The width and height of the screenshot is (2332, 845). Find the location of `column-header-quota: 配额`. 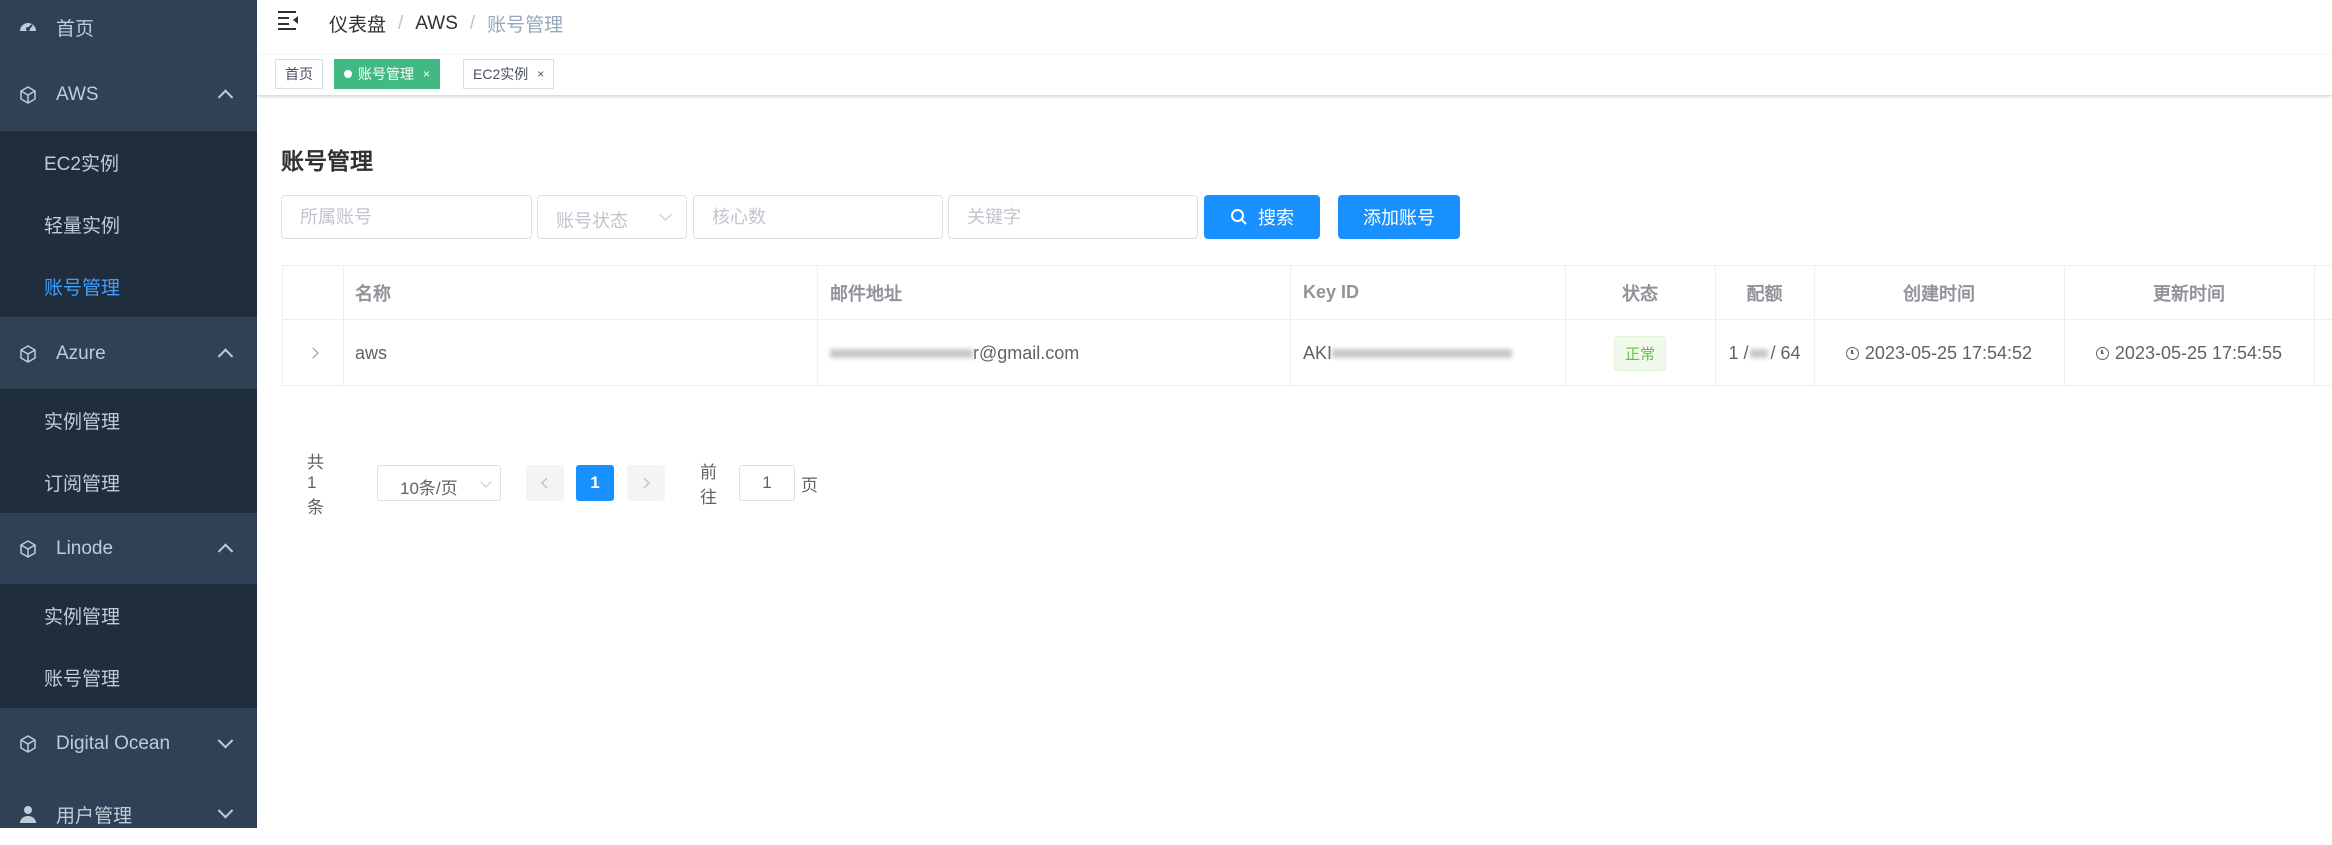

column-header-quota: 配额 is located at coordinates (1764, 293).